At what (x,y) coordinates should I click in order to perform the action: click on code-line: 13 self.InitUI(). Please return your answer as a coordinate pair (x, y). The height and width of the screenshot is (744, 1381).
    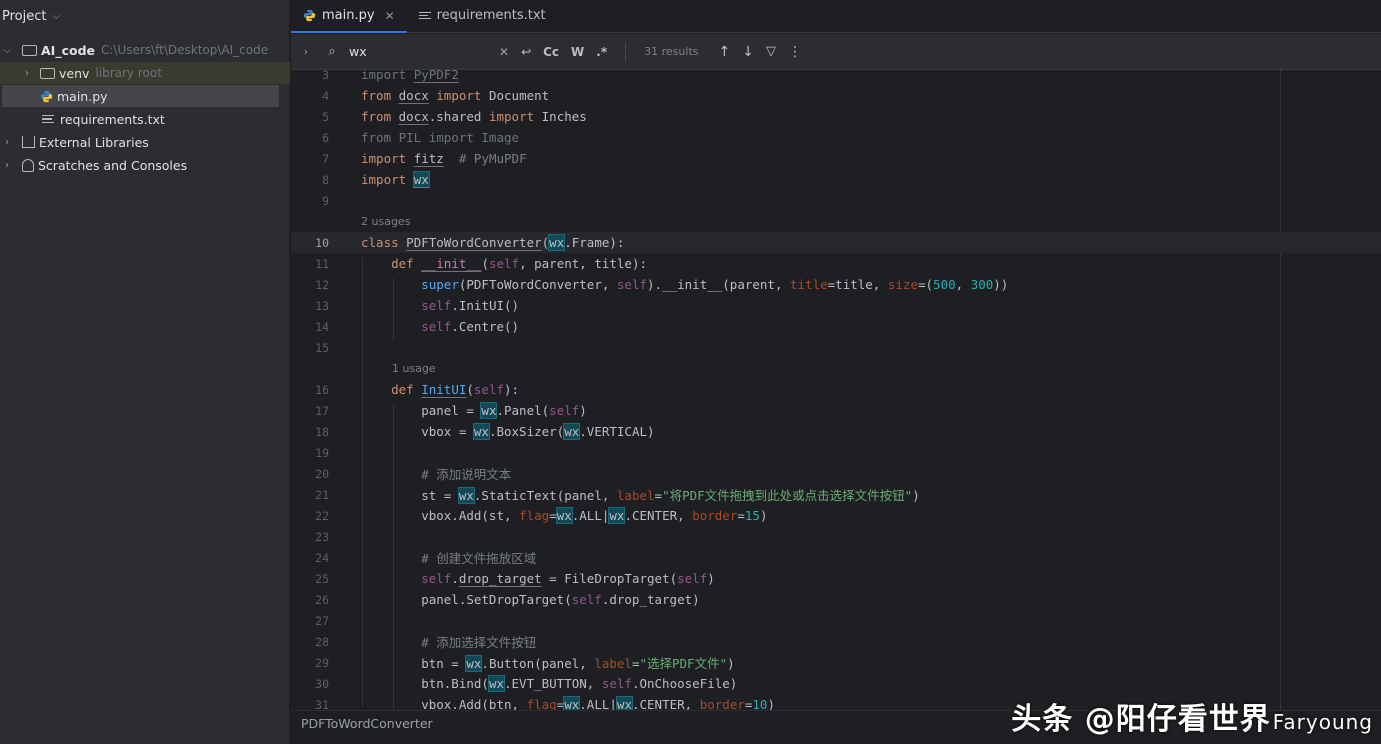
    Looking at the image, I should click on (417, 305).